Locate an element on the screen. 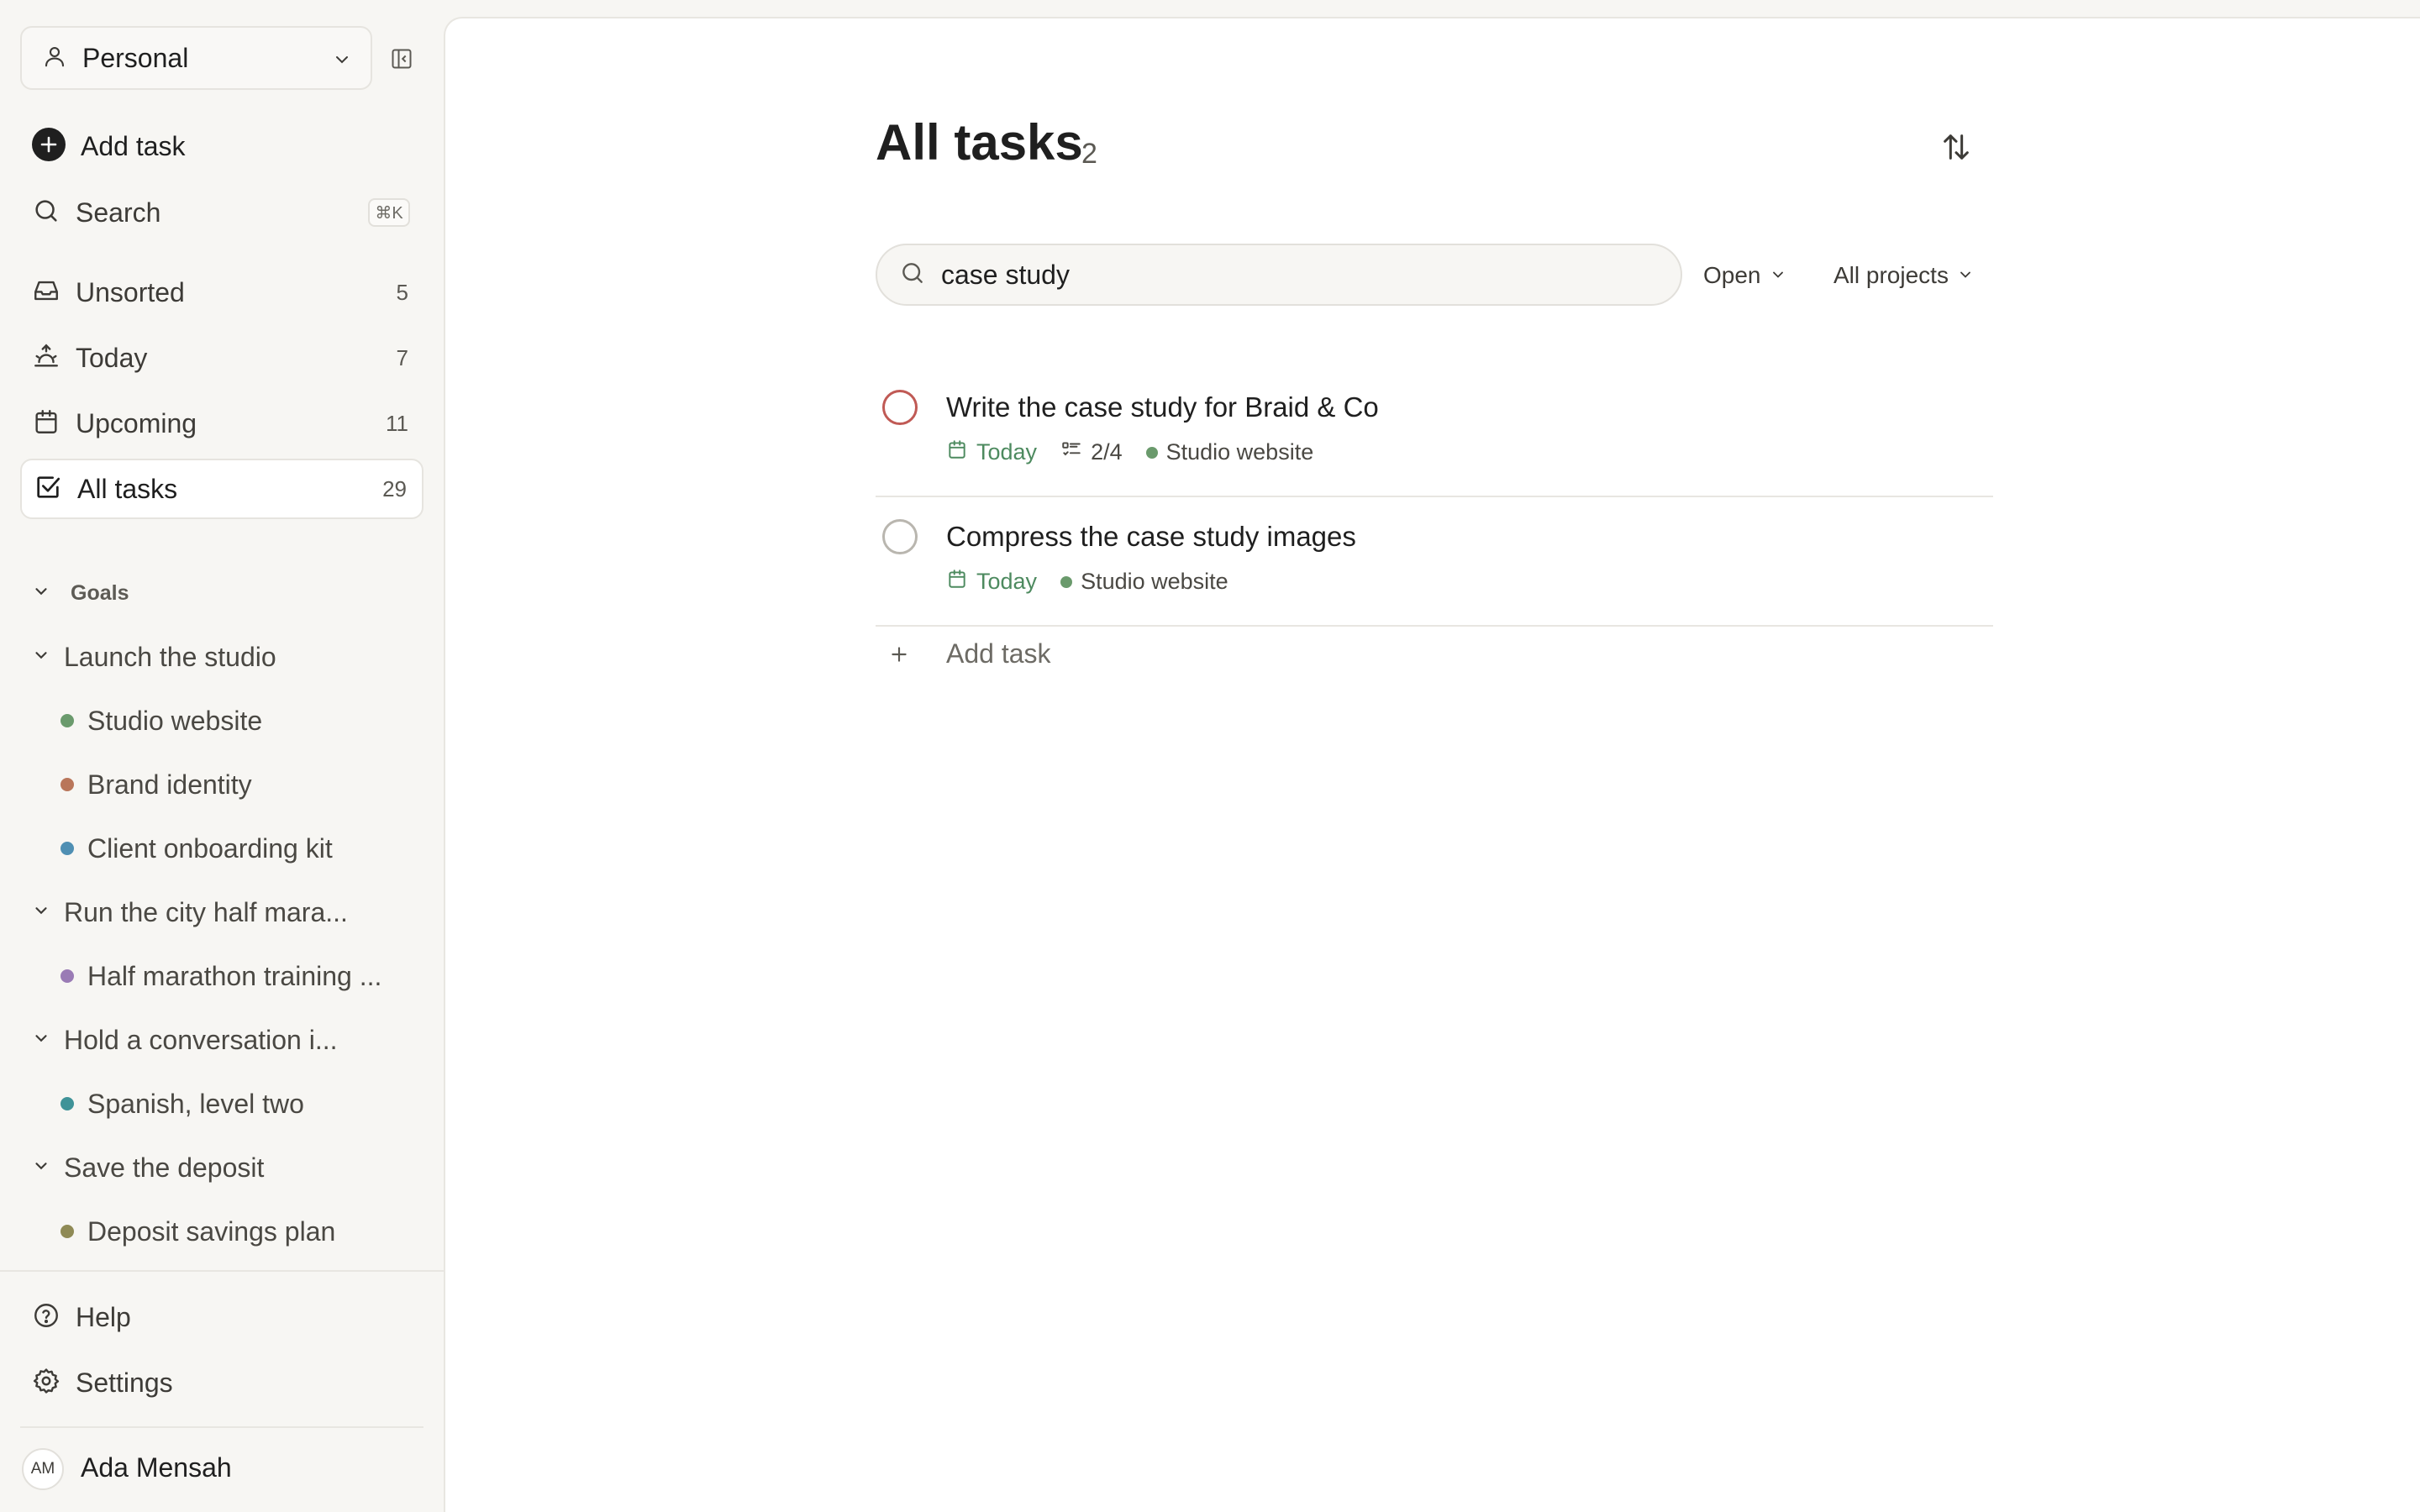  project-filter-dropdown: All projects is located at coordinates (1904, 275).